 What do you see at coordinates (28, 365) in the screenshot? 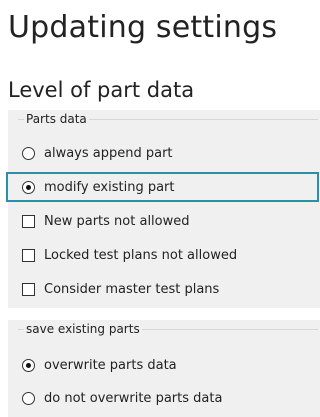
I see `radio-button-checked-icon` at bounding box center [28, 365].